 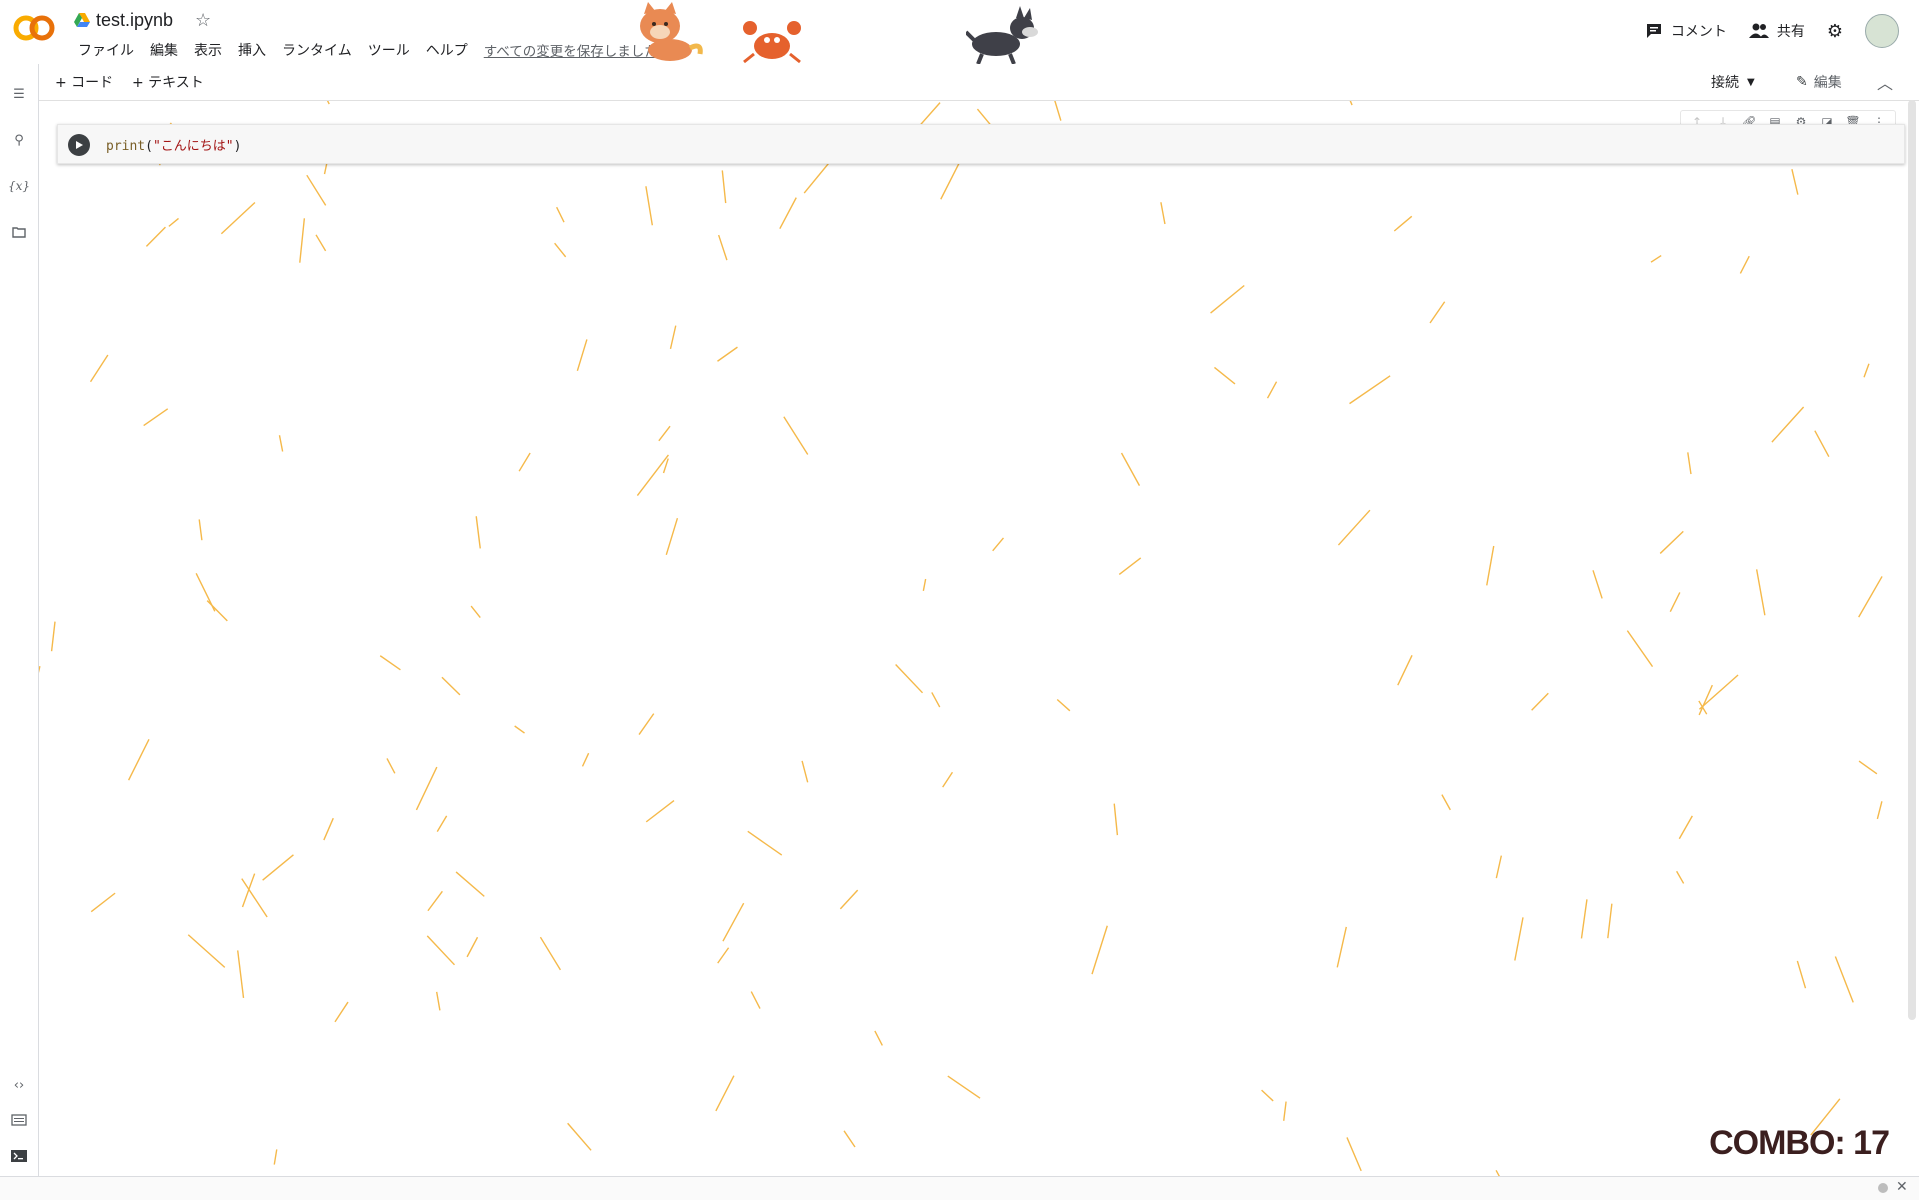 I want to click on connect-label: 接続, so click(x=1725, y=83).